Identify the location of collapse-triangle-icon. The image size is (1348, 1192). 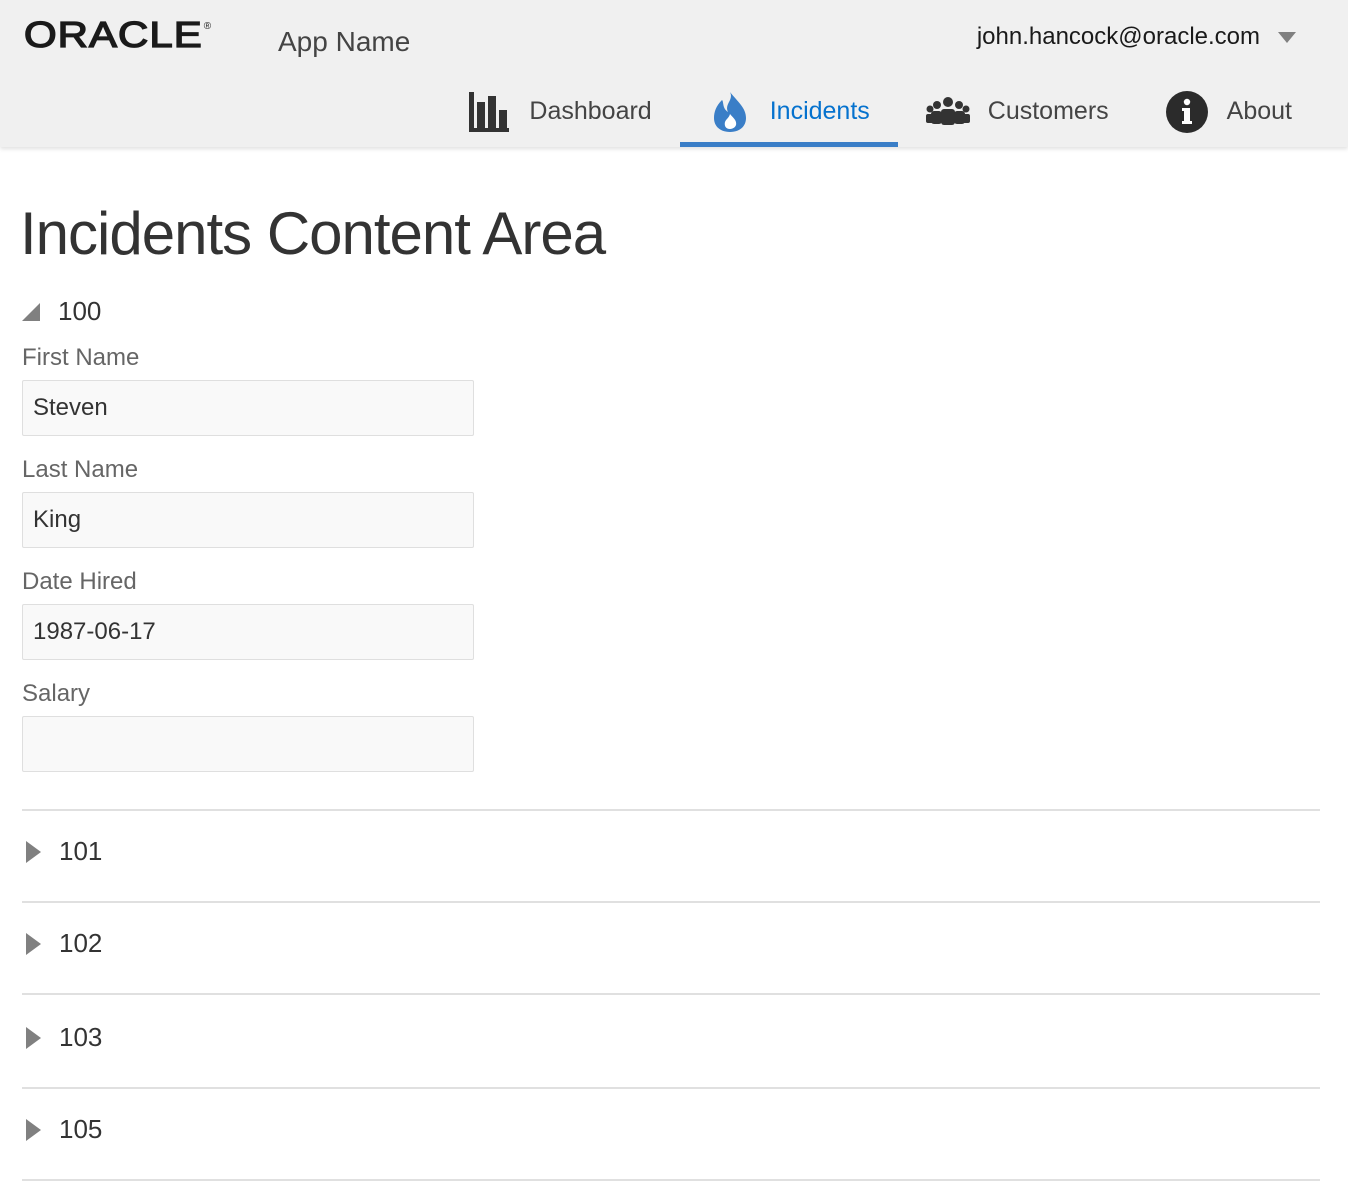
(31, 311).